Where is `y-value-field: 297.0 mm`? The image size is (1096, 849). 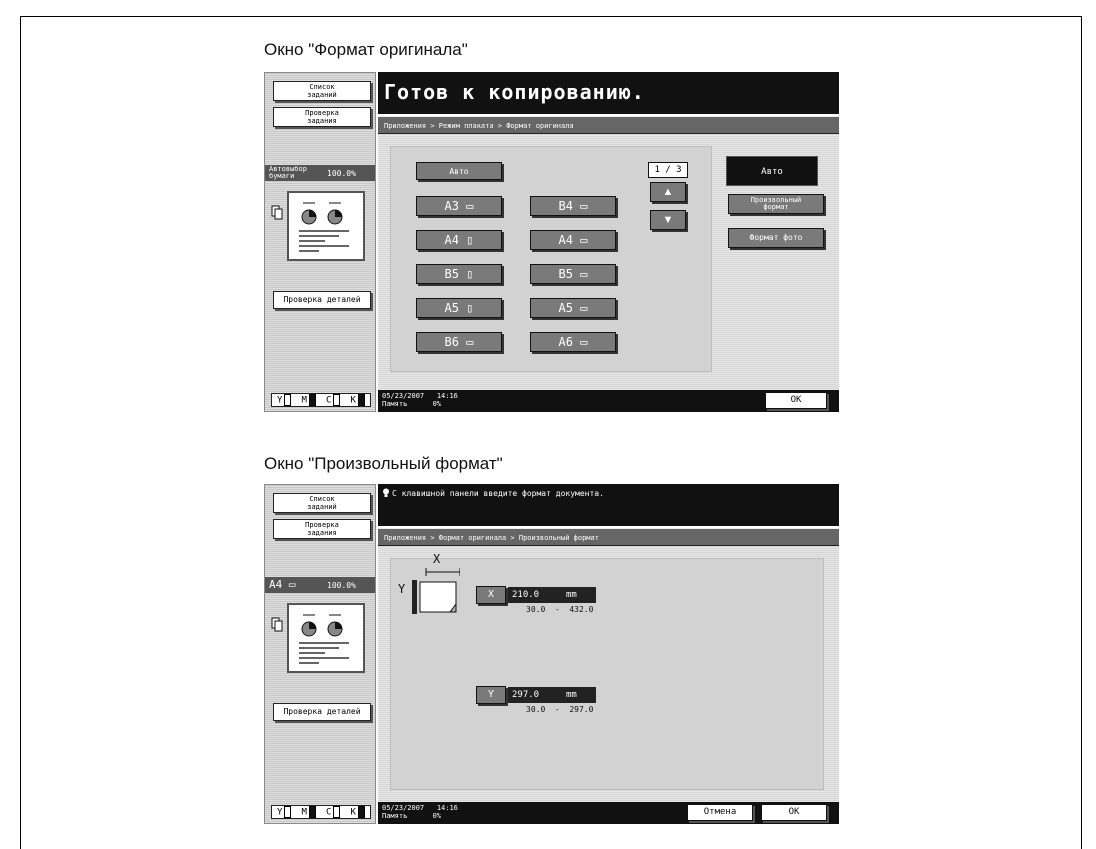 y-value-field: 297.0 mm is located at coordinates (552, 695).